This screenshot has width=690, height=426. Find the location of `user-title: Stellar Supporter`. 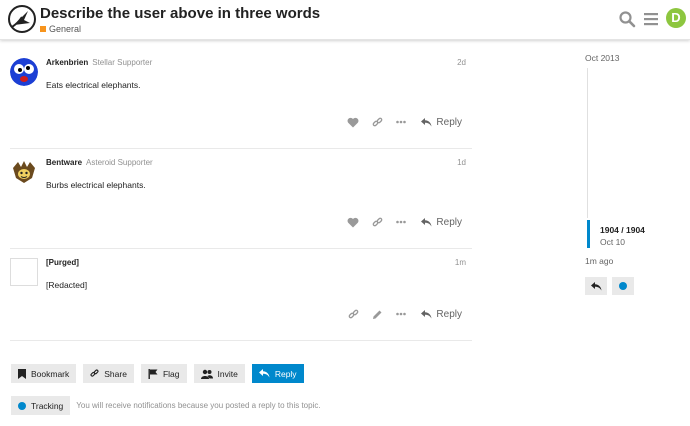

user-title: Stellar Supporter is located at coordinates (122, 62).